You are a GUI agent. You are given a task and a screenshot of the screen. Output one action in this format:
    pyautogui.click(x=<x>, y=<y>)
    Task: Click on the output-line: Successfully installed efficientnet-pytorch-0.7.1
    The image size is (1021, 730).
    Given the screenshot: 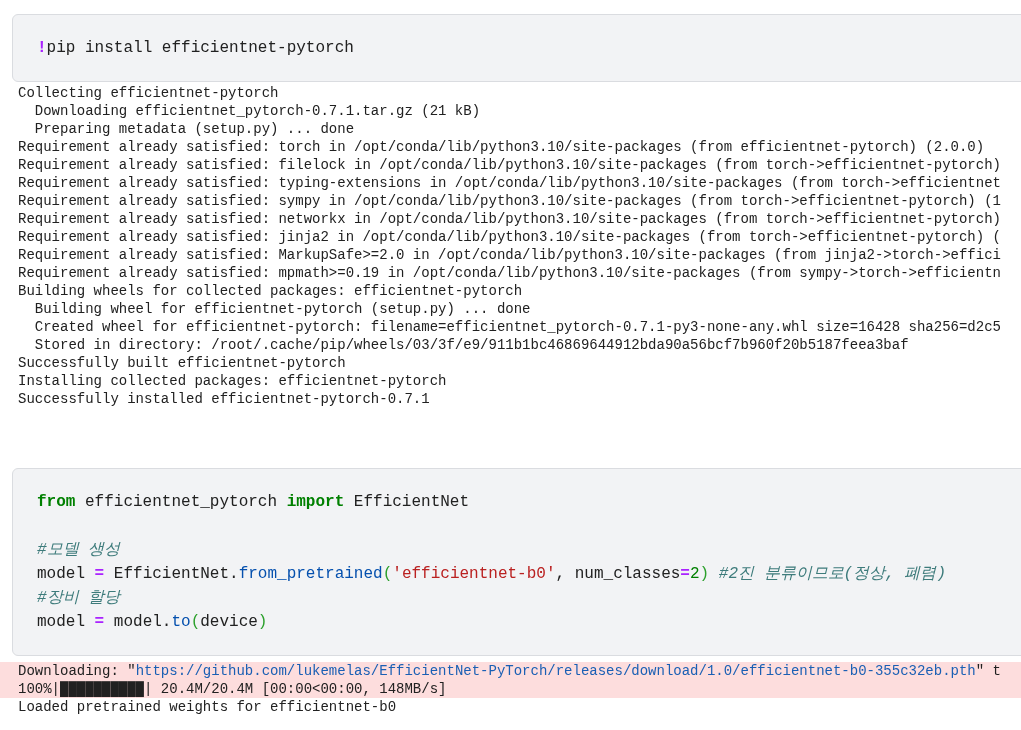 What is the action you would take?
    pyautogui.click(x=224, y=399)
    